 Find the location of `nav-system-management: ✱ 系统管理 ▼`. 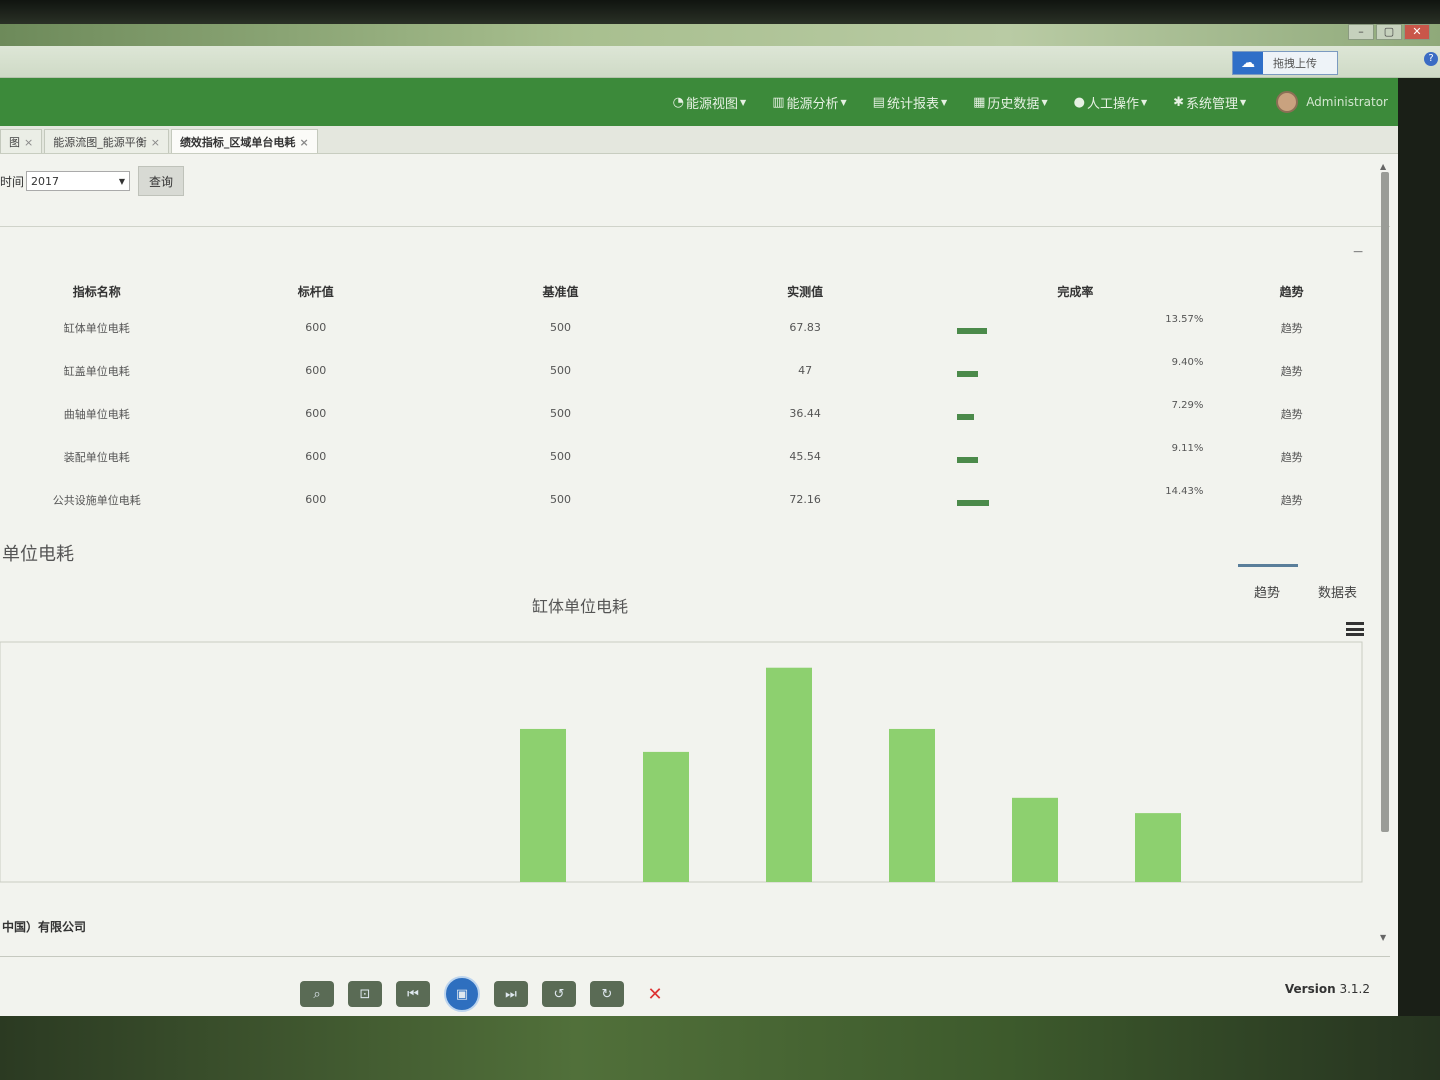

nav-system-management: ✱ 系统管理 ▼ is located at coordinates (1209, 102).